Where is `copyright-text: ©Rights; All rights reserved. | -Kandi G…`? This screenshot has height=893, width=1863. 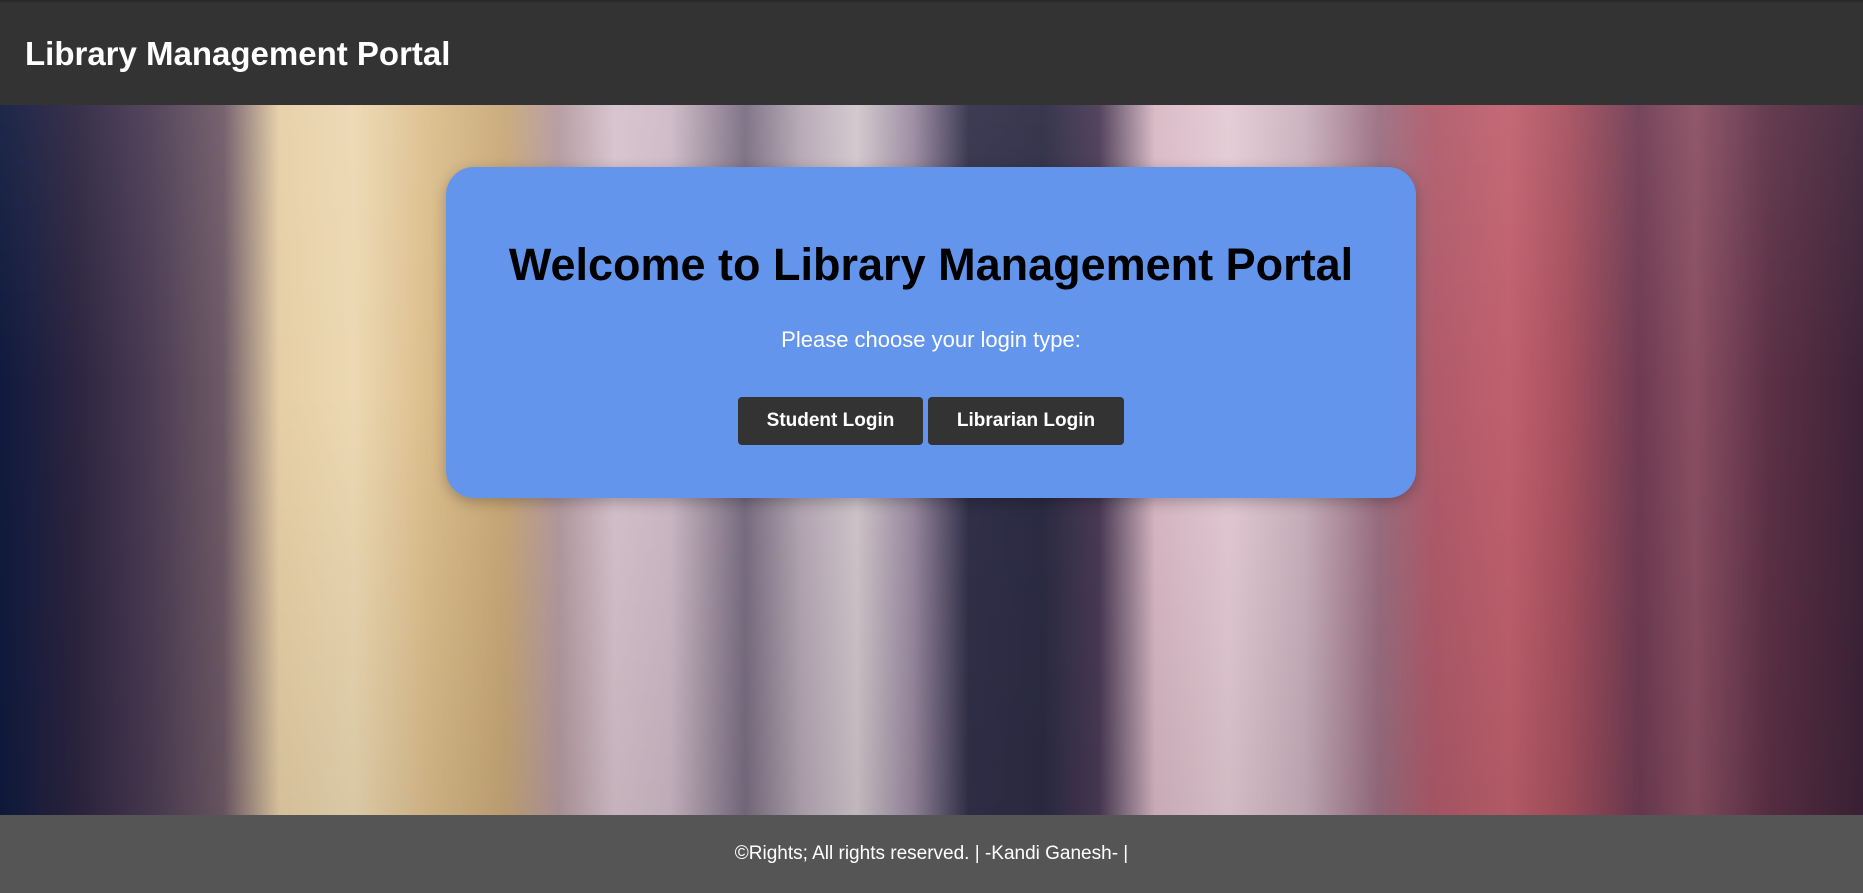 copyright-text: ©Rights; All rights reserved. | -Kandi G… is located at coordinates (931, 853).